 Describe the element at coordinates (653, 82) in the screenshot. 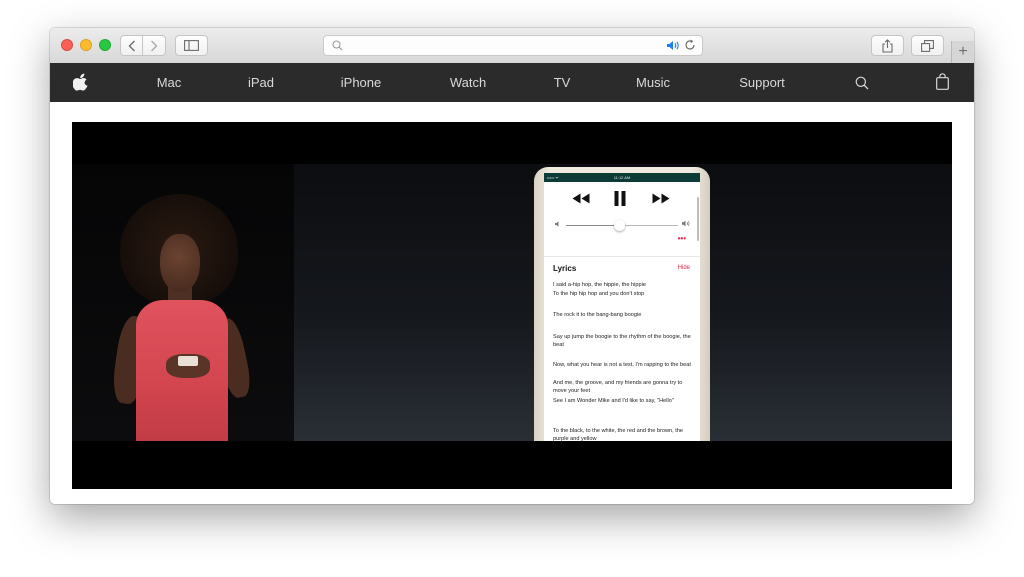

I see `nav-item-music: Music` at that location.